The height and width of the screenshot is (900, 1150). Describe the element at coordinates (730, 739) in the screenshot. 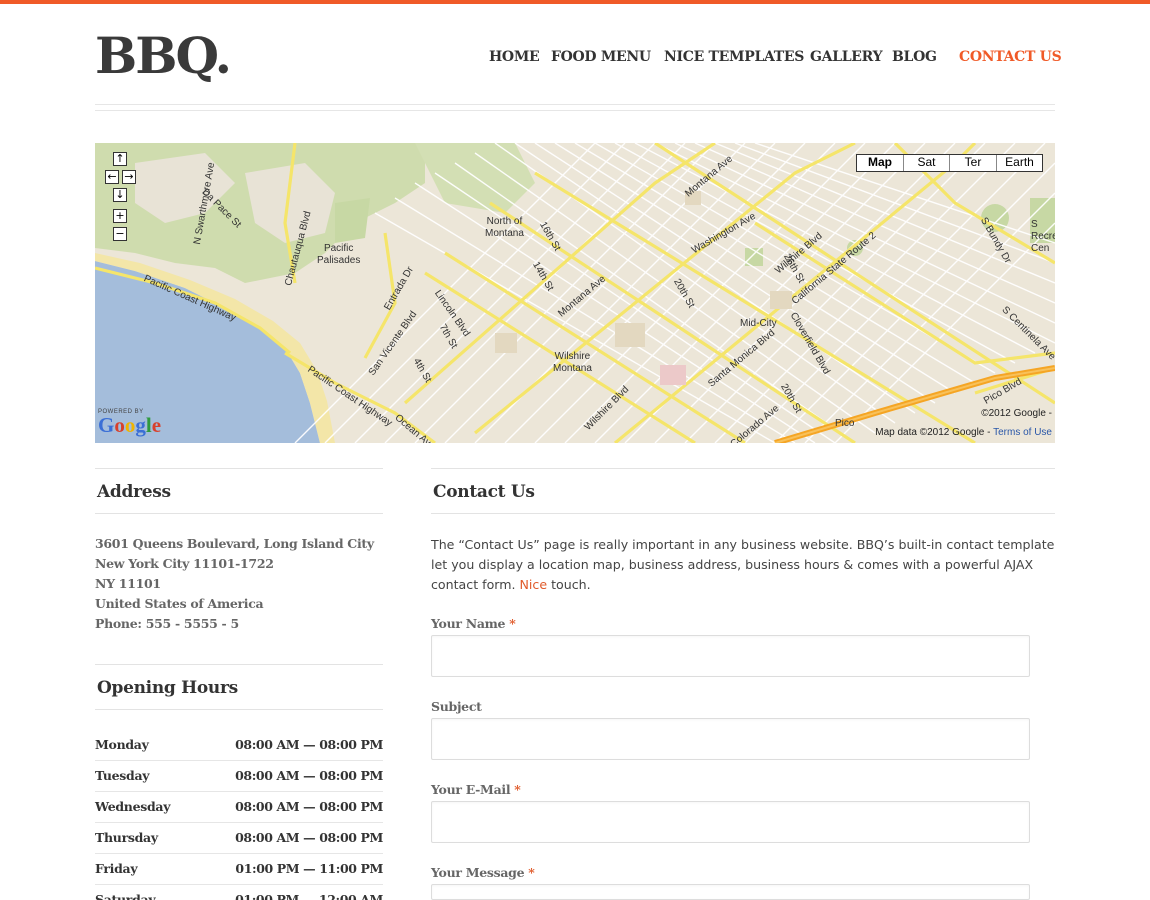

I see `subject-field` at that location.